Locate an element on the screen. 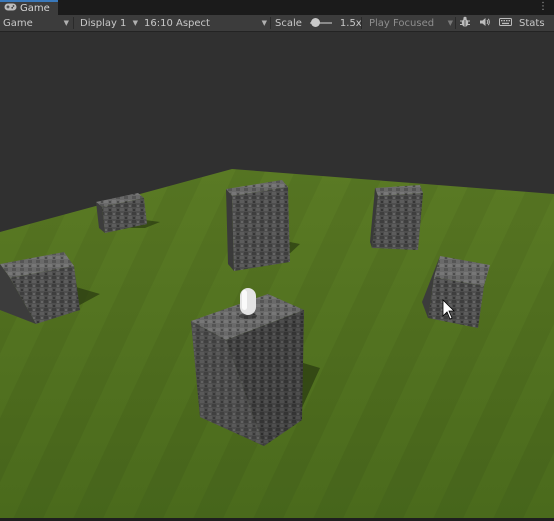 This screenshot has width=554, height=521. keyboard-icon is located at coordinates (505, 23).